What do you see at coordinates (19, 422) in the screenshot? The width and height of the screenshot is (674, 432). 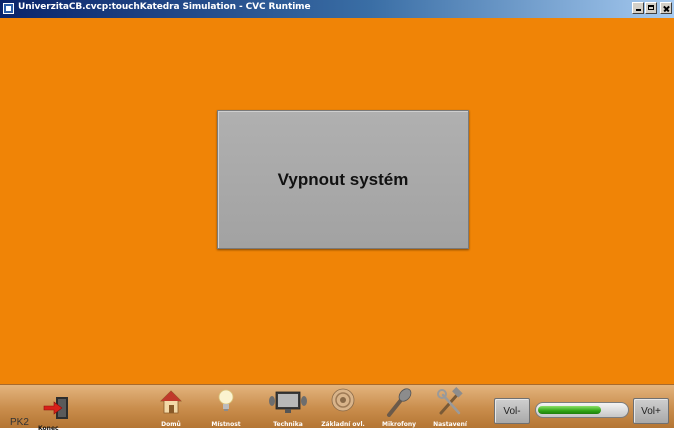 I see `panel-id-label: PK2` at bounding box center [19, 422].